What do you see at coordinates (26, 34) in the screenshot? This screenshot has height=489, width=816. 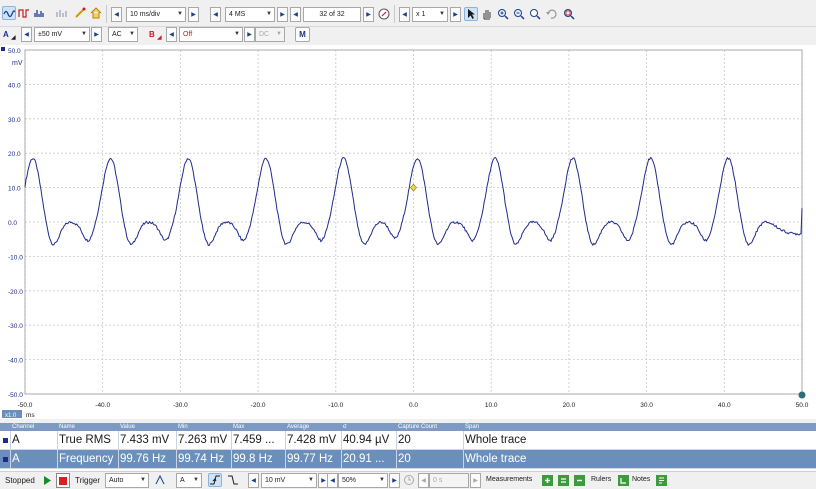 I see `channel-a-range-prev-button: ◀` at bounding box center [26, 34].